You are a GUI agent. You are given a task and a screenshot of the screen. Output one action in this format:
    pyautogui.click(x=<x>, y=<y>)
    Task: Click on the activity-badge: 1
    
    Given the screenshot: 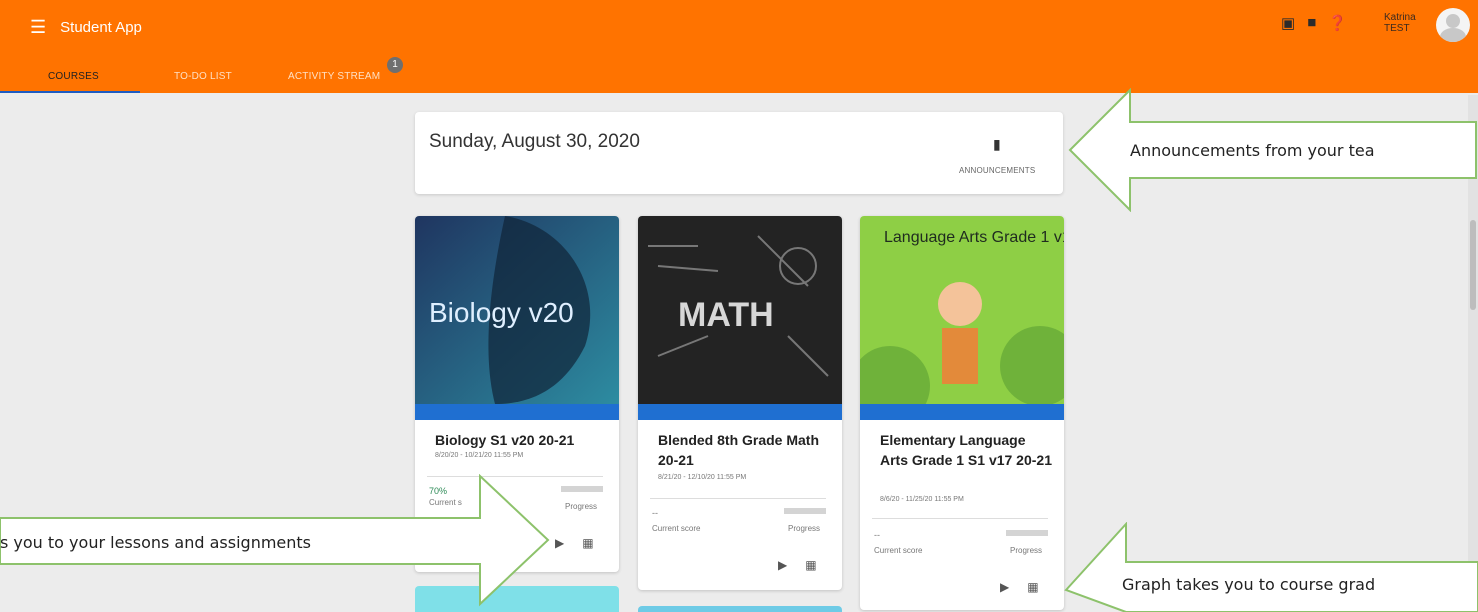 What is the action you would take?
    pyautogui.click(x=395, y=65)
    